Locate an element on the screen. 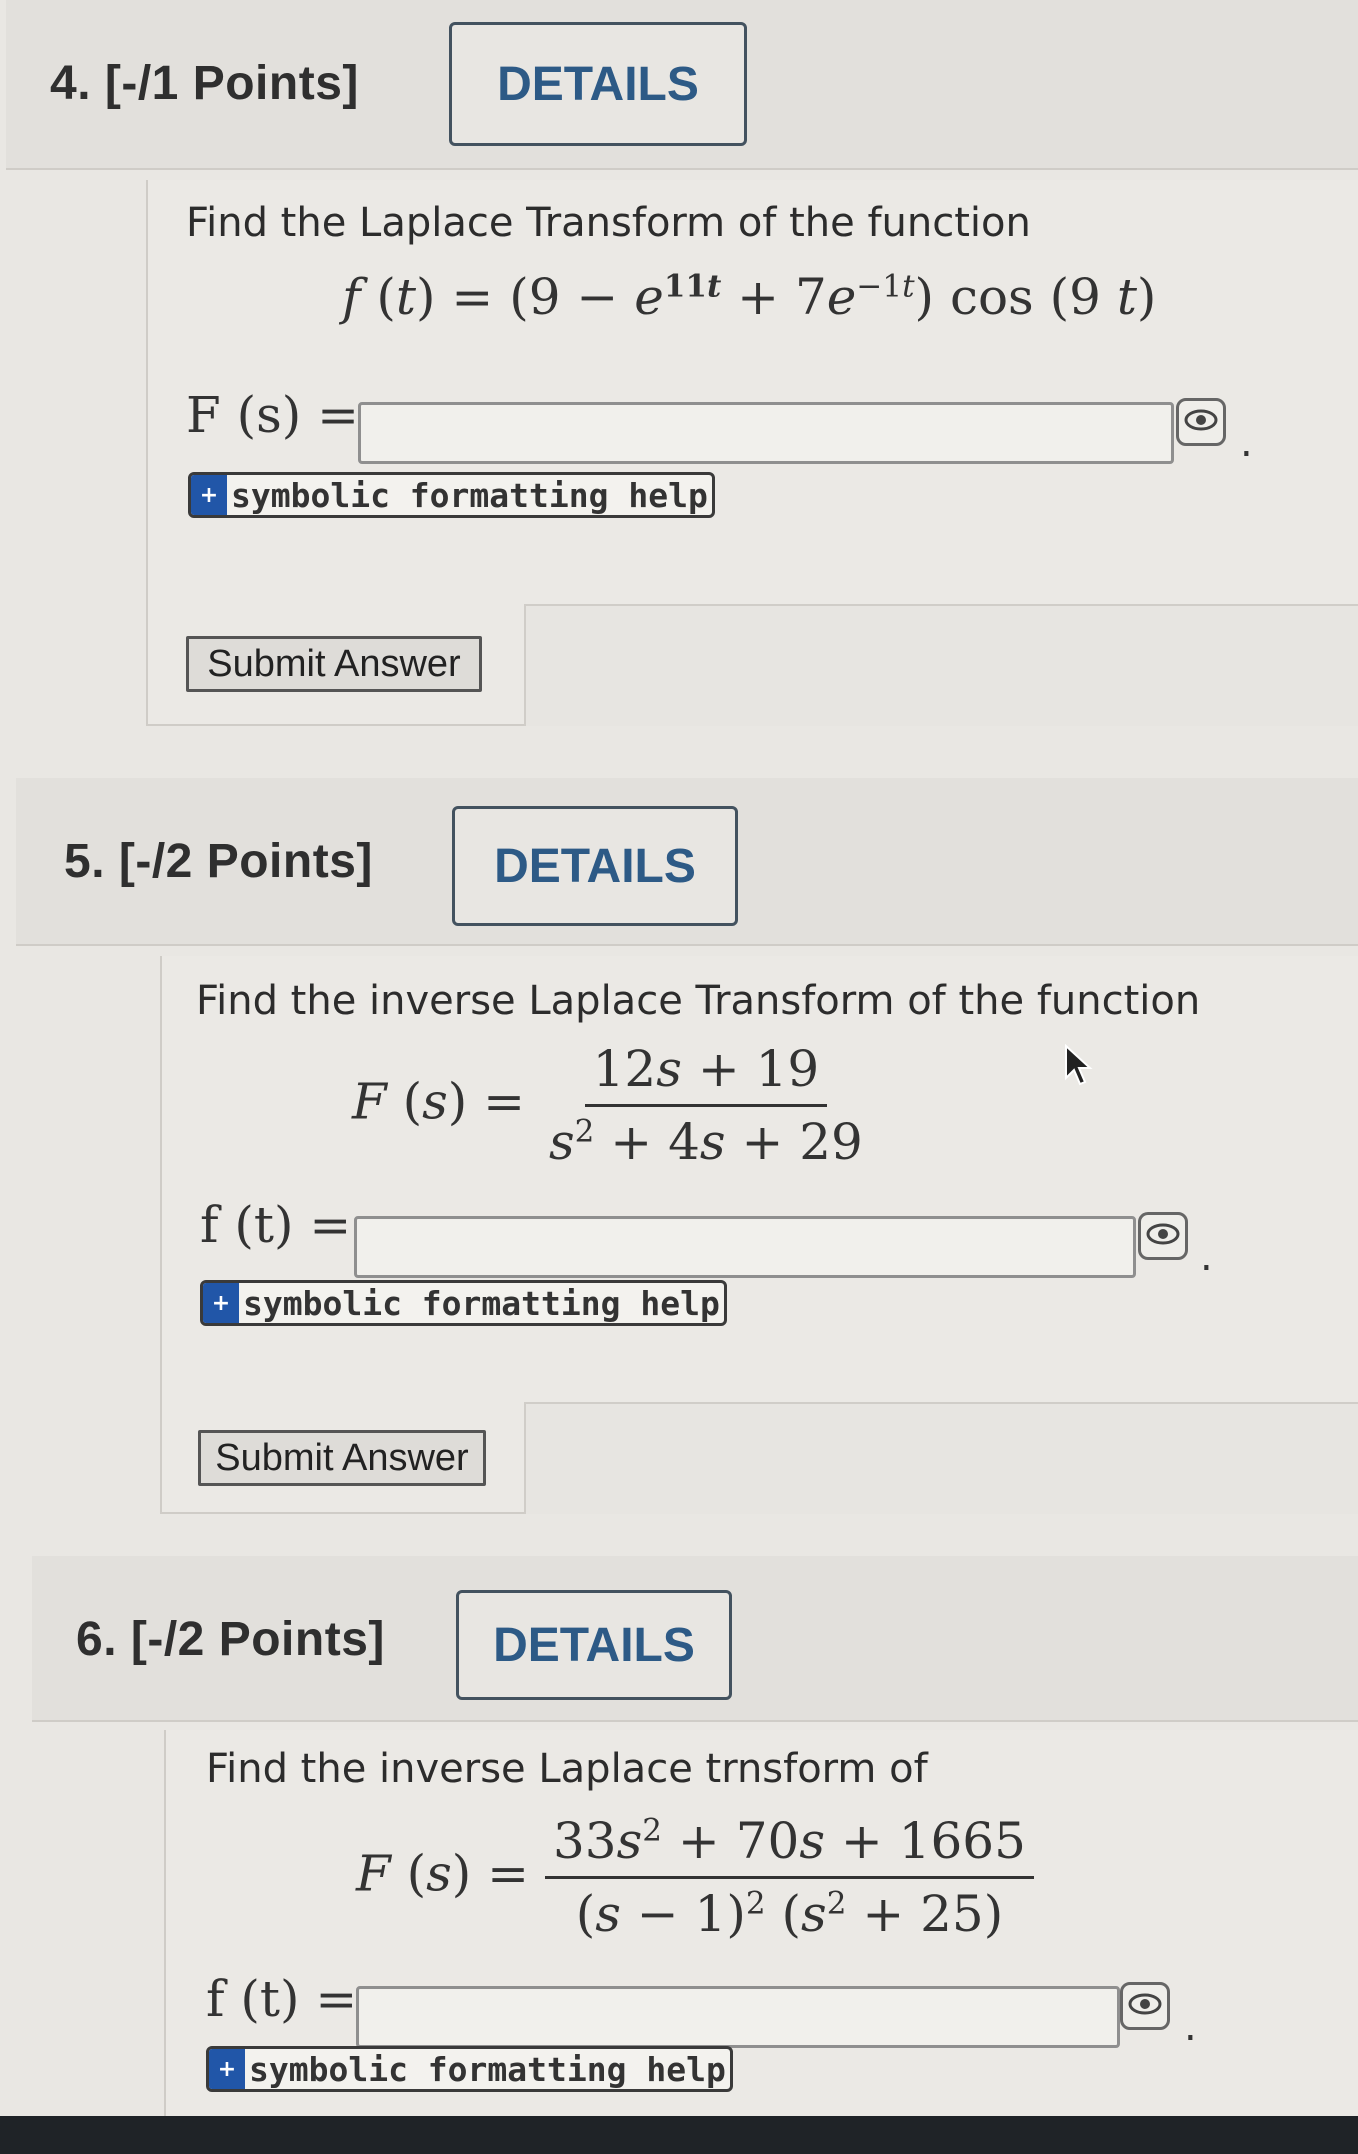  q5-details-button: DETAILS is located at coordinates (595, 866).